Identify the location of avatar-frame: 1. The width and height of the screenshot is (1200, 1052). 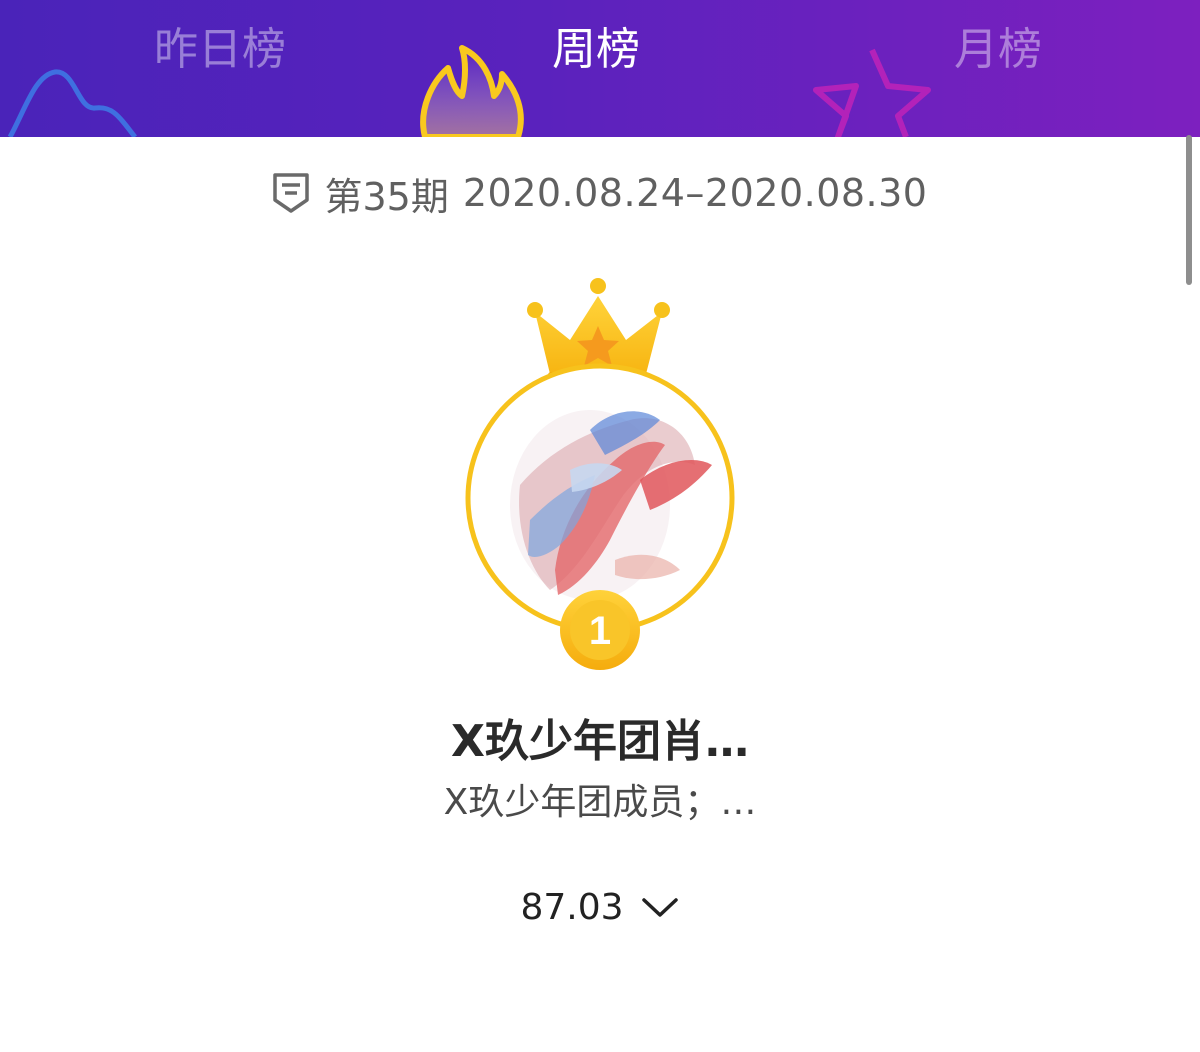
(600, 474).